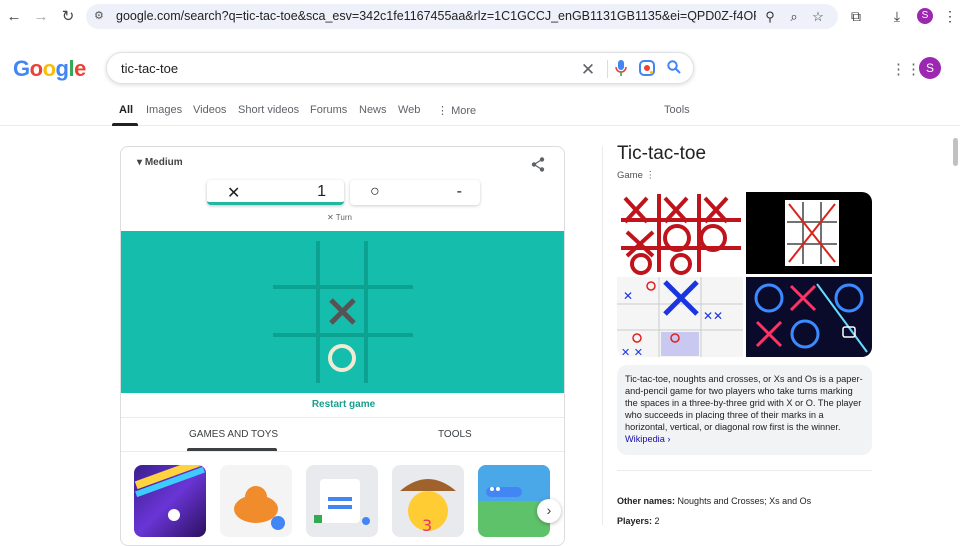 This screenshot has width=960, height=546. Describe the element at coordinates (428, 501) in the screenshot. I see `game-thumbnail-cowboy-emoji: 3` at that location.